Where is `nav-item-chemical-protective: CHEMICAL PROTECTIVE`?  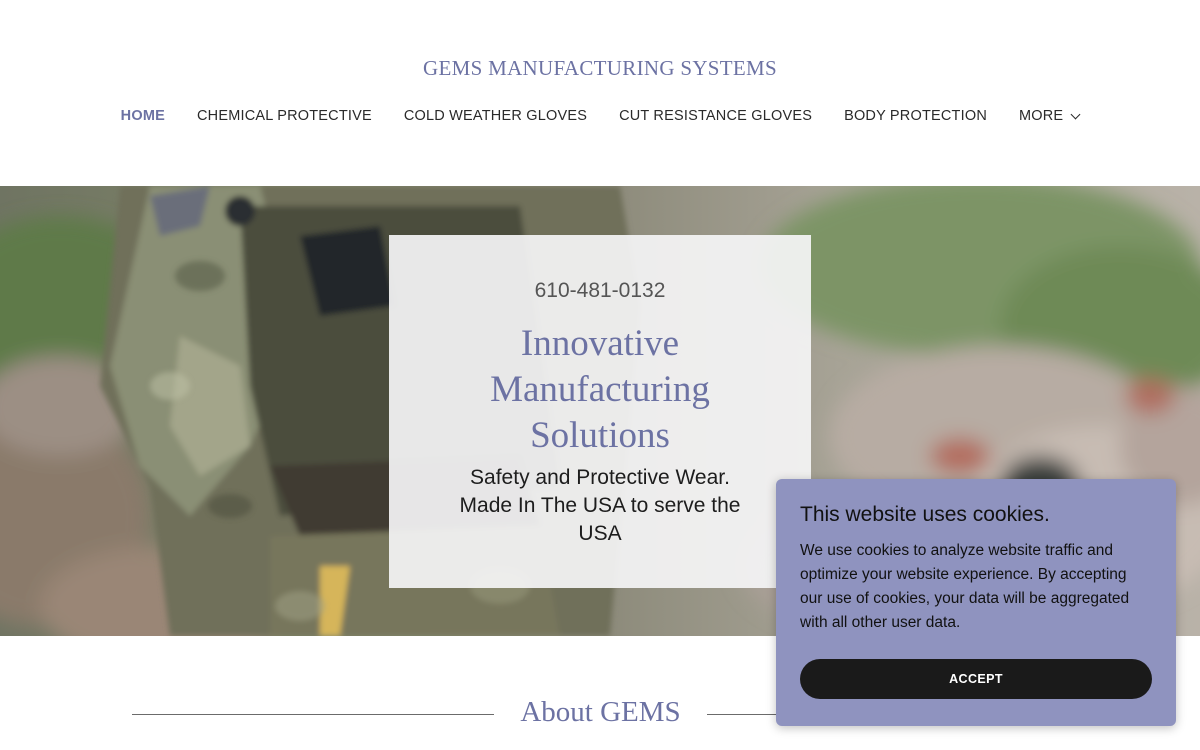
nav-item-chemical-protective: CHEMICAL PROTECTIVE is located at coordinates (284, 116).